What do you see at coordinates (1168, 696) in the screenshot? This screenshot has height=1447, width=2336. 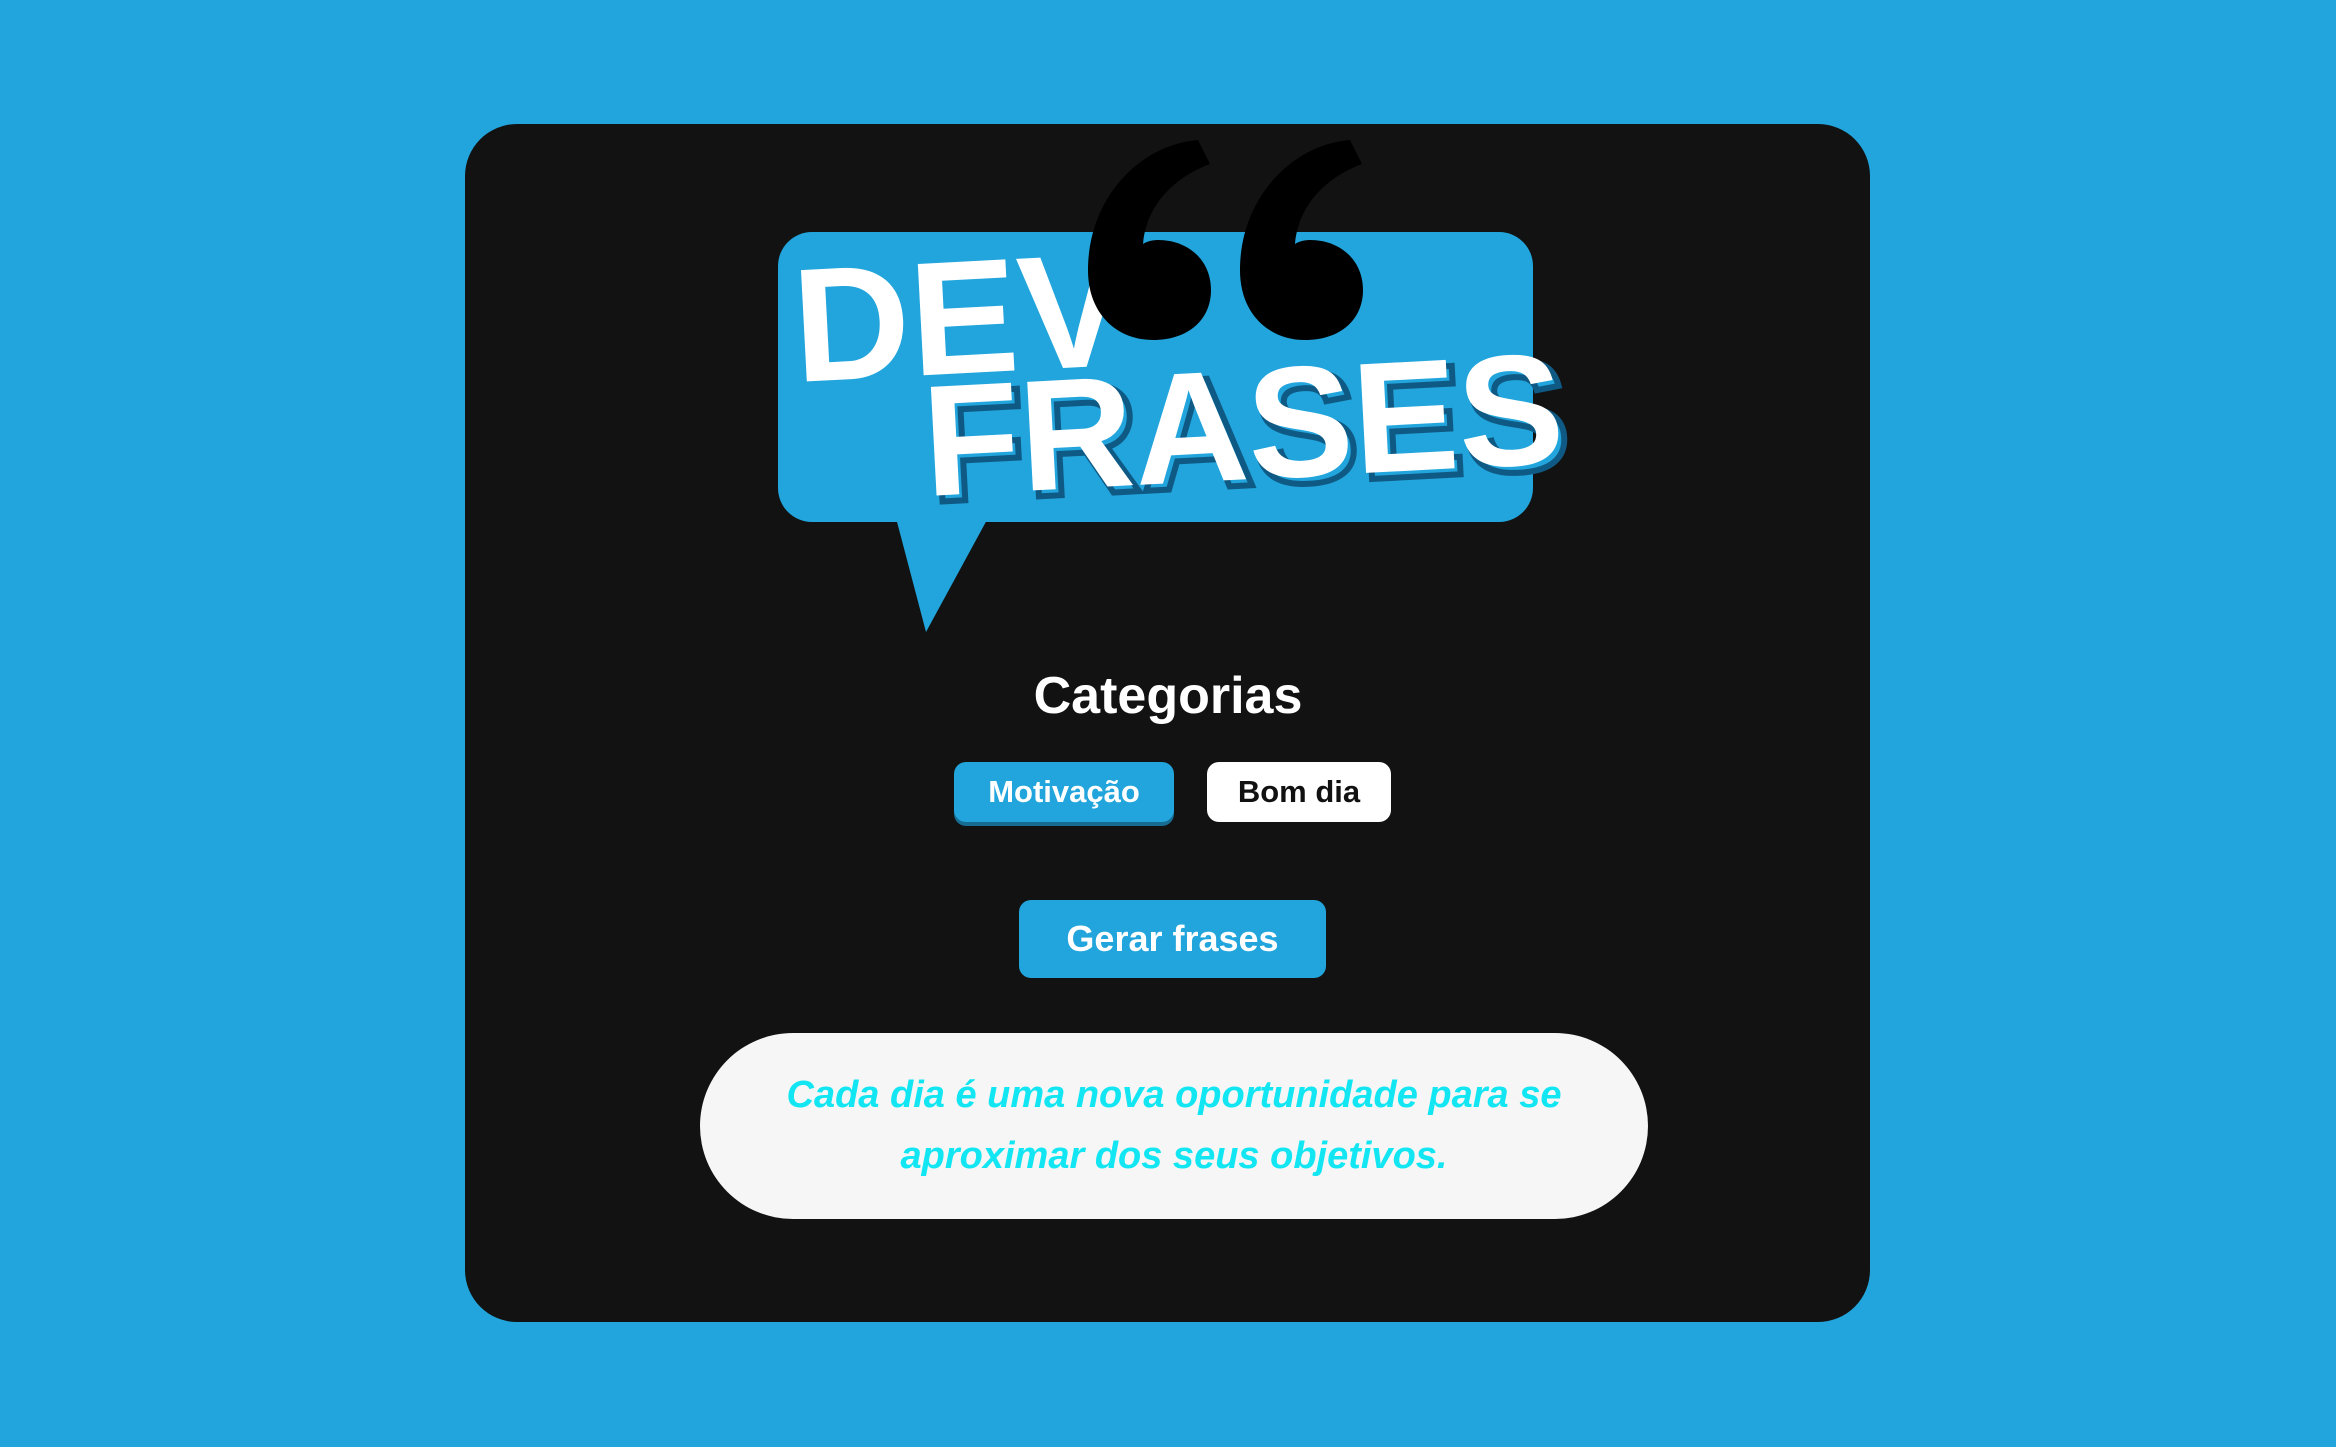 I see `categories-heading: Categorias` at bounding box center [1168, 696].